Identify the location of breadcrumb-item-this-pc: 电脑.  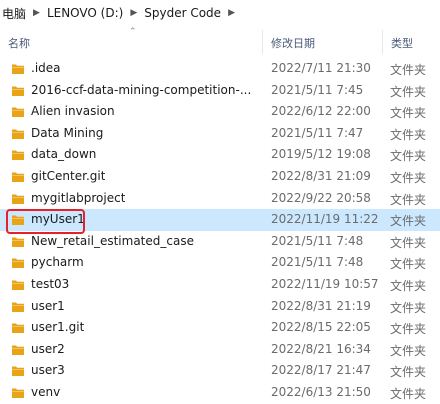
(14, 13).